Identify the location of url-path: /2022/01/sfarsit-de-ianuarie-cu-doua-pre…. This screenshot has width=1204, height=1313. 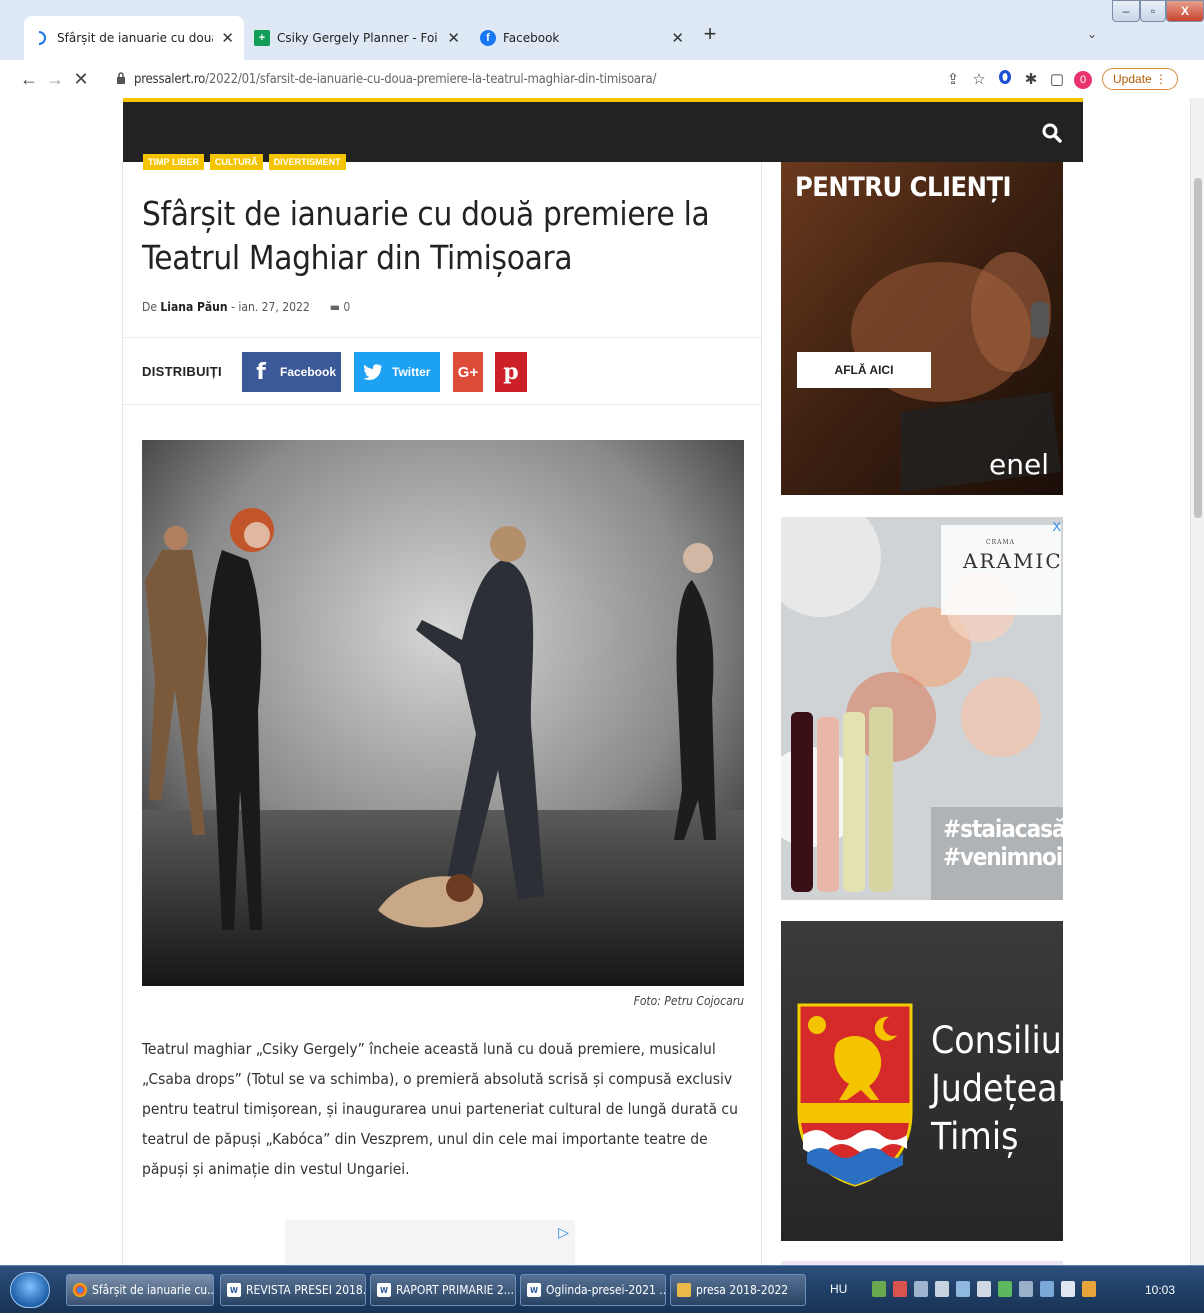
(431, 79).